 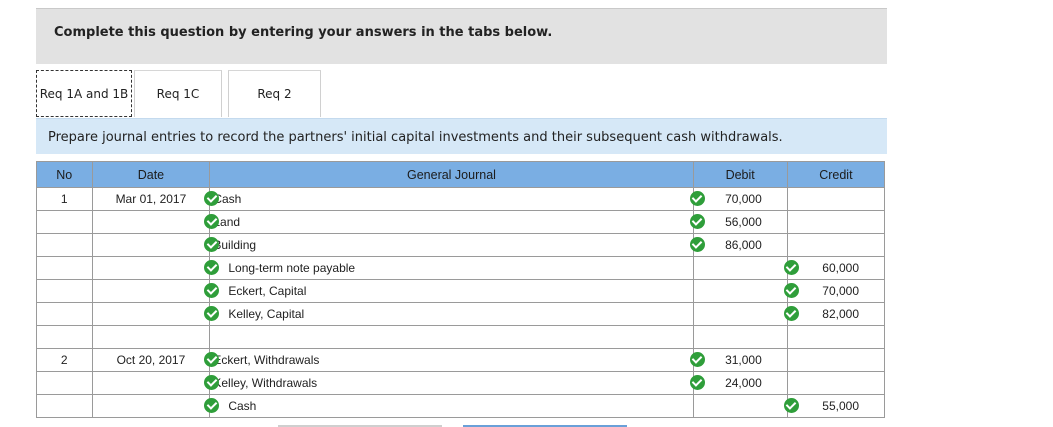 I want to click on credit-amount: 70,000, so click(x=840, y=291).